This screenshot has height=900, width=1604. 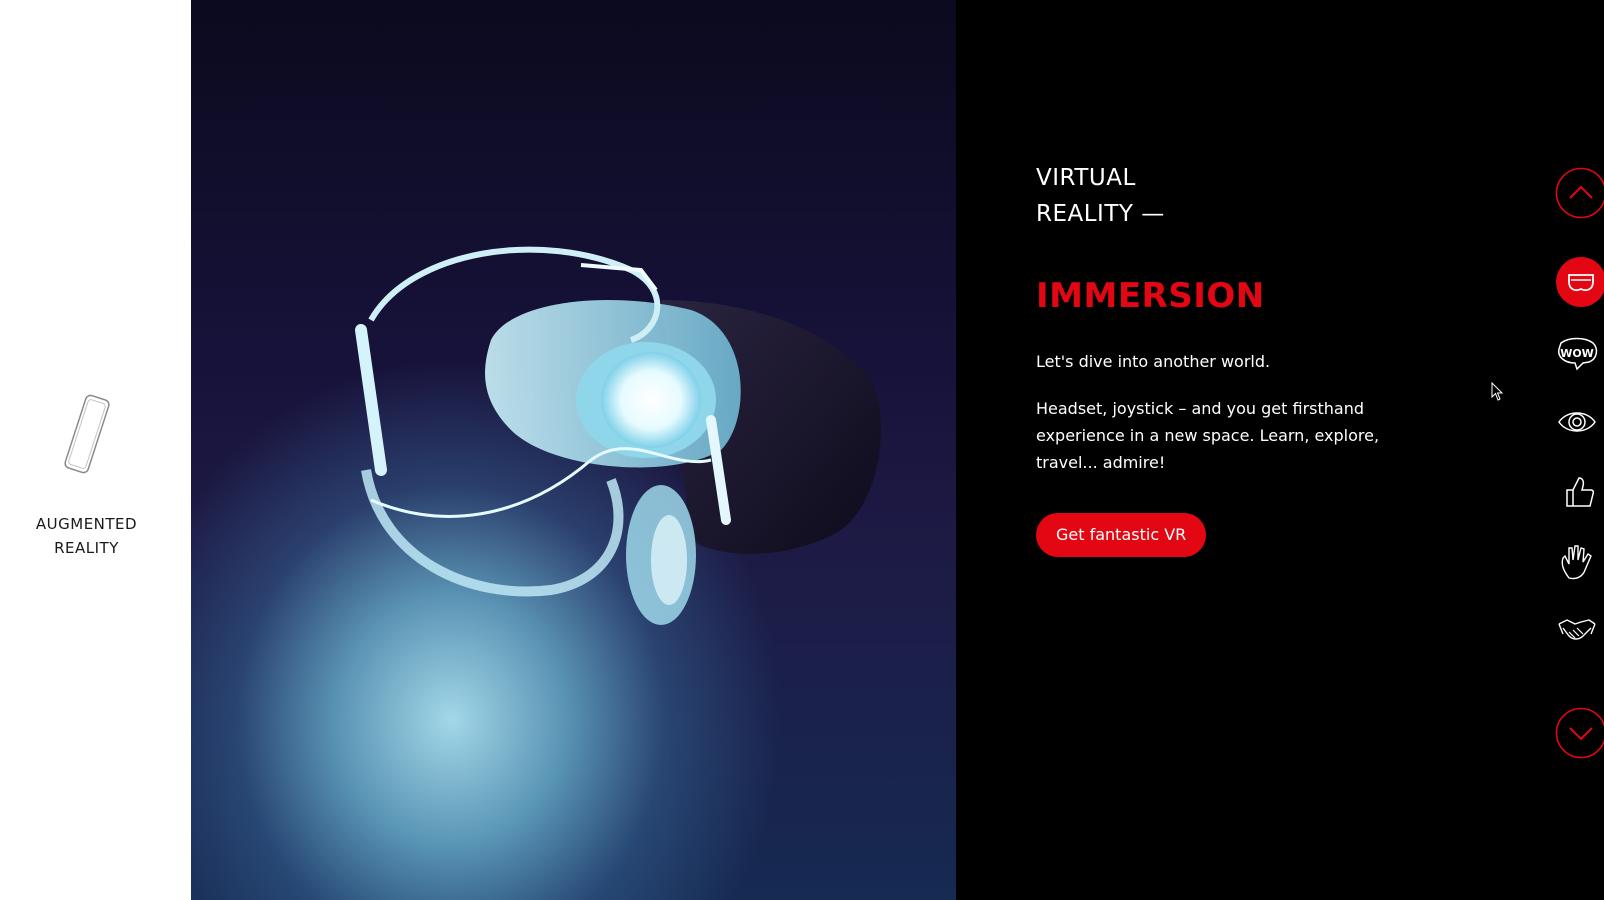 What do you see at coordinates (1100, 214) in the screenshot?
I see `kicker-line2: REALITY —` at bounding box center [1100, 214].